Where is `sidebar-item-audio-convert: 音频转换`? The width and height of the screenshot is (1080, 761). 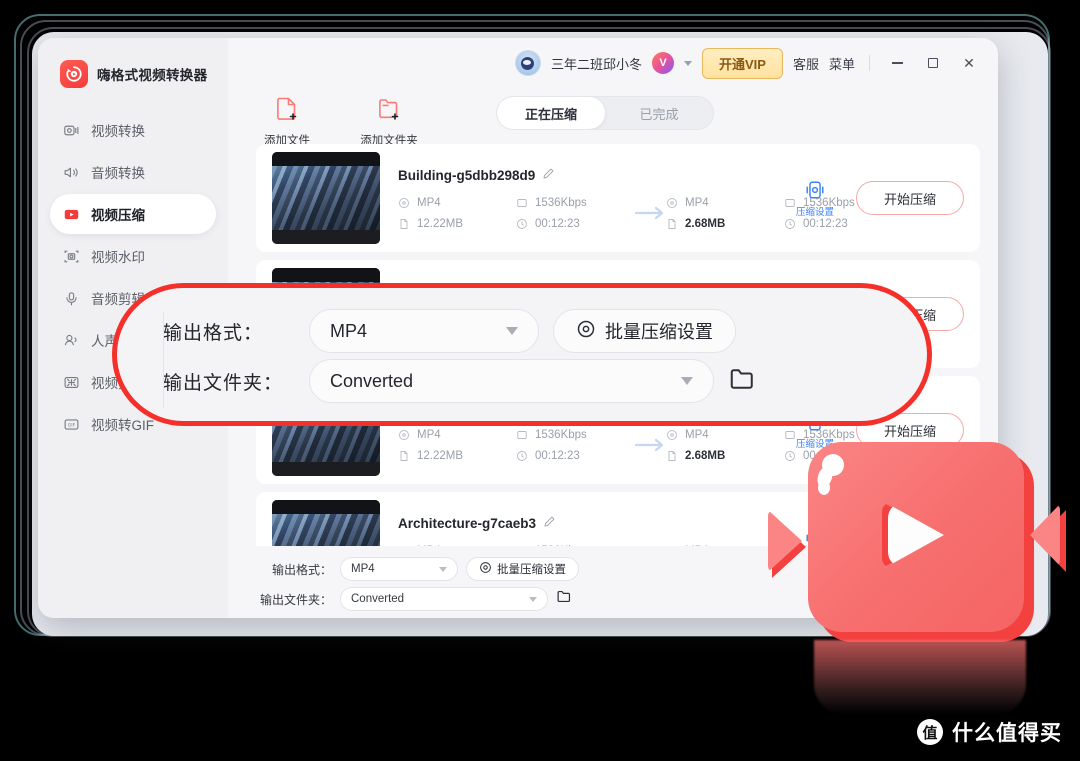 sidebar-item-audio-convert: 音频转换 is located at coordinates (133, 172).